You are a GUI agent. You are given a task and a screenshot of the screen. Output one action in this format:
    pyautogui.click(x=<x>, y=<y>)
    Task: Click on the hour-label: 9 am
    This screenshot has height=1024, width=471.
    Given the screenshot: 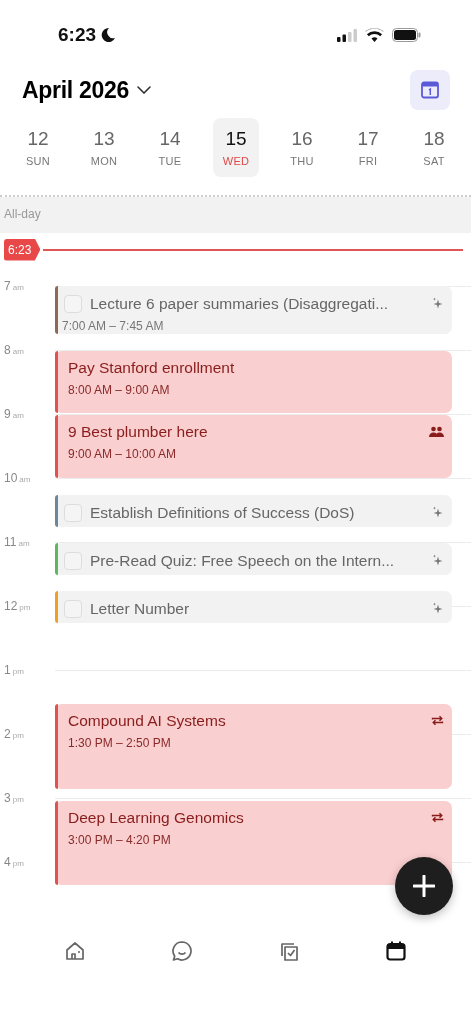 What is the action you would take?
    pyautogui.click(x=14, y=414)
    